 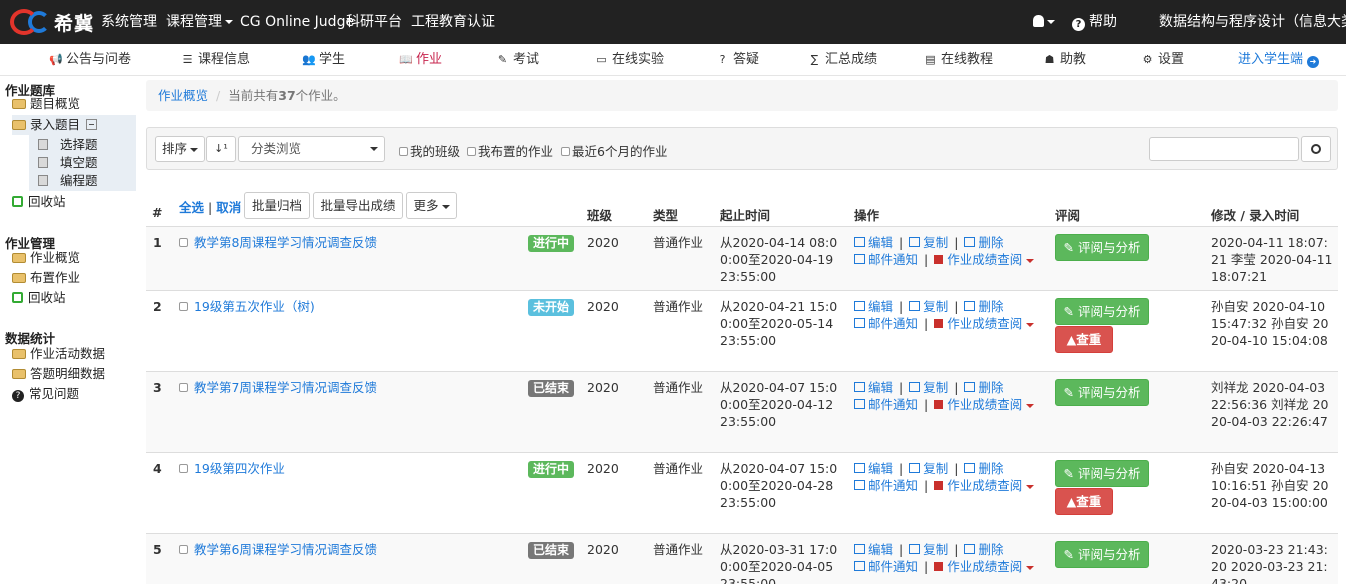 I want to click on status-badge: 进行中, so click(x=551, y=243).